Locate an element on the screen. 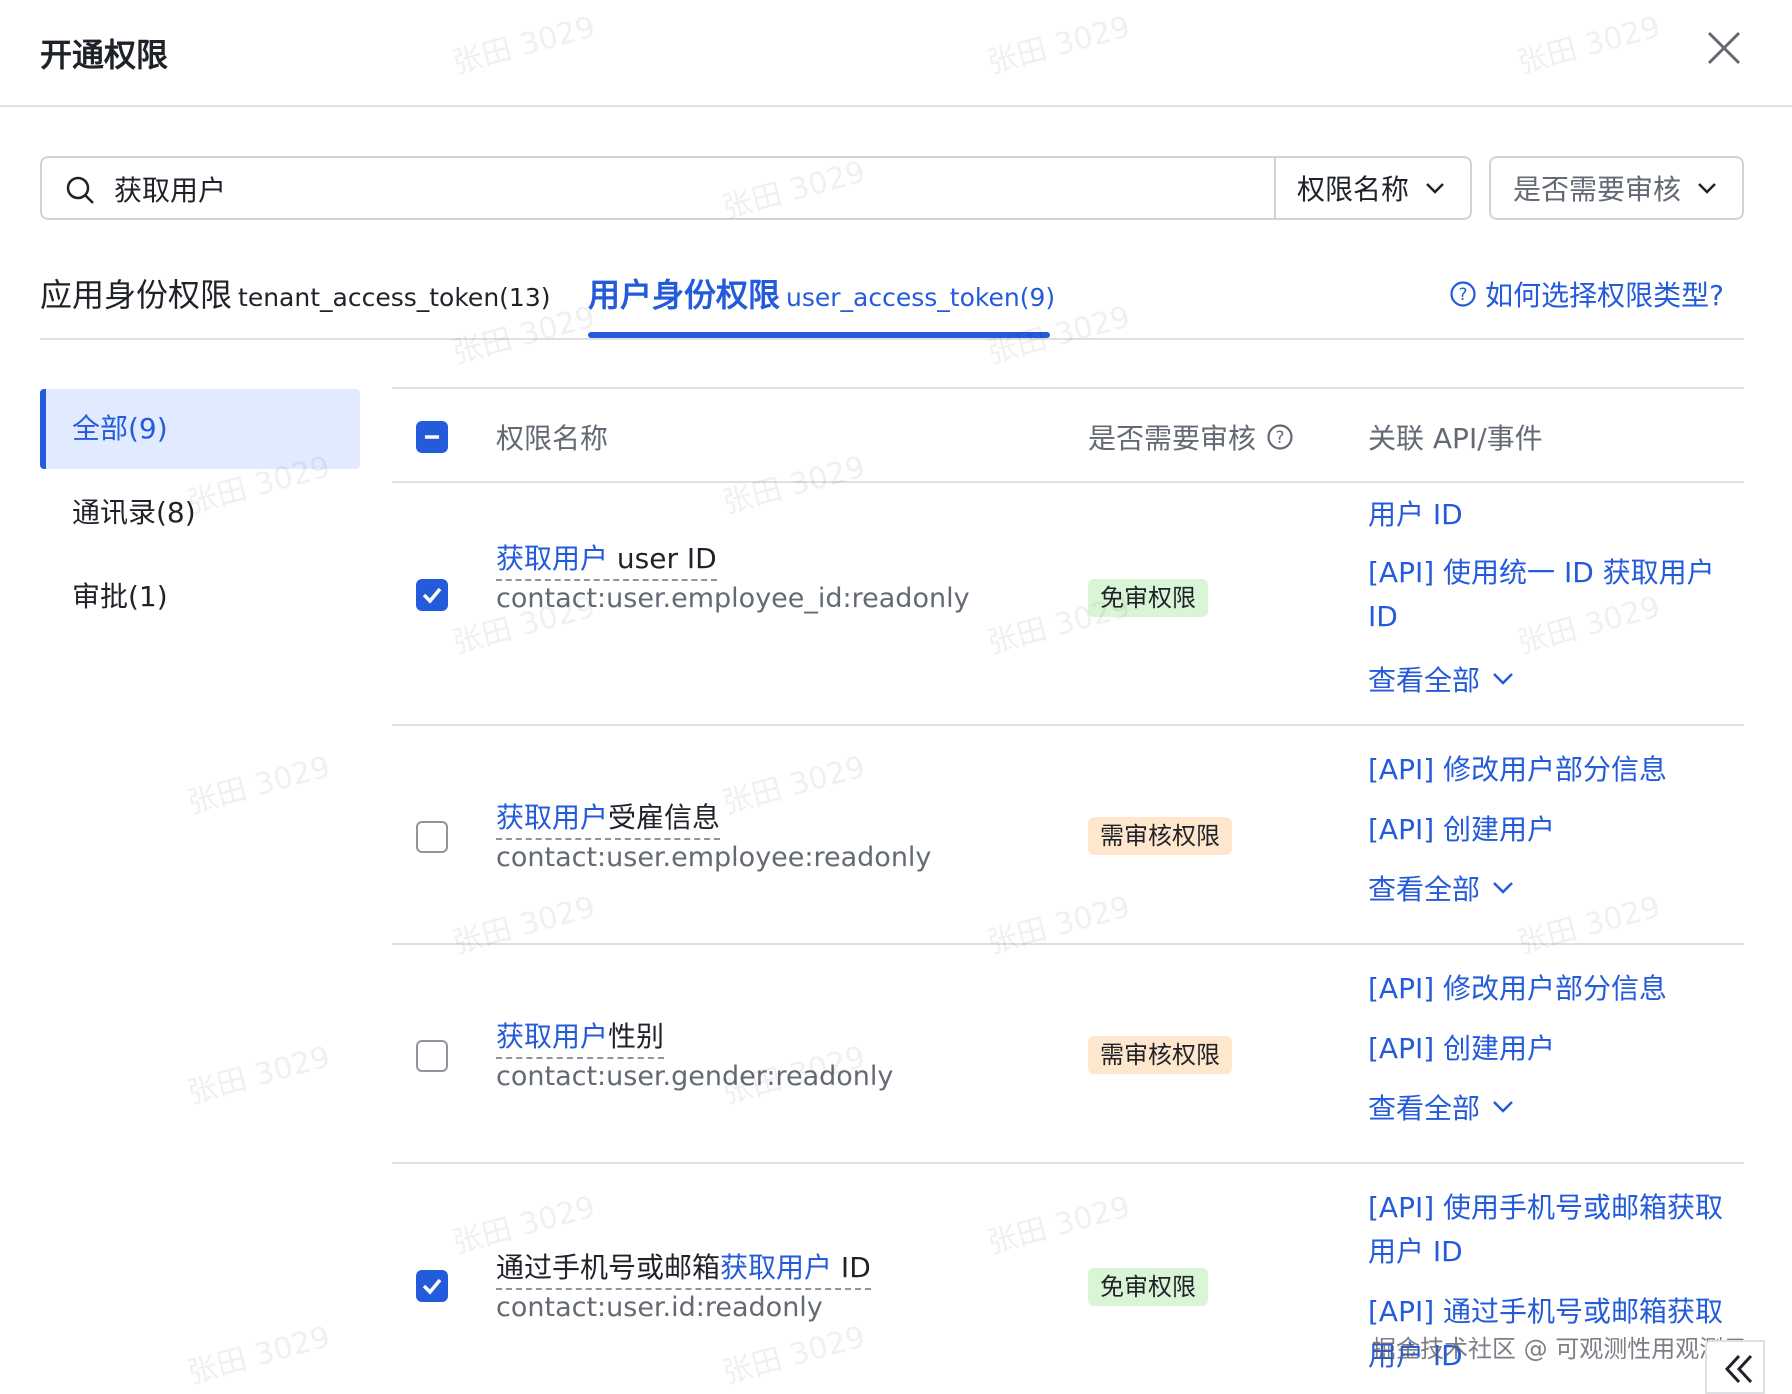 This screenshot has height=1394, width=1792. tab-user-label: 用户身份权限 is located at coordinates (684, 295).